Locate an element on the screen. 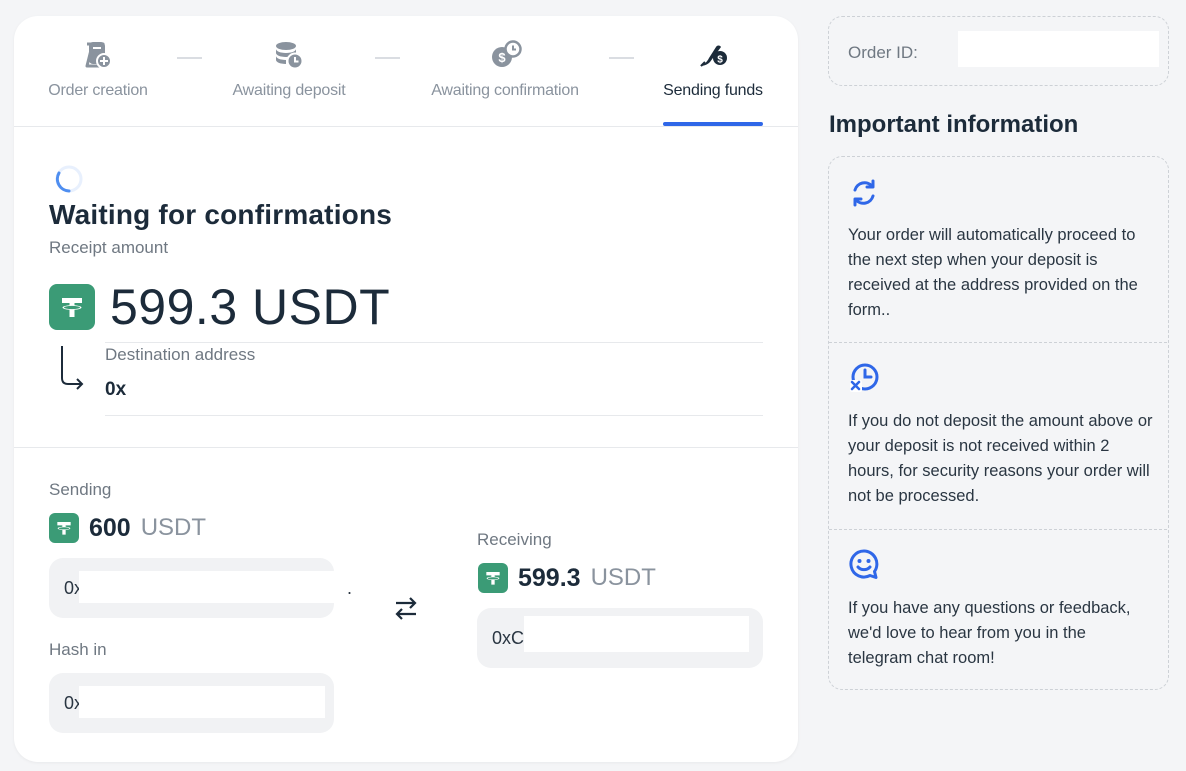 The image size is (1186, 771). step-awaiting-confirmation: $ Awaiting confirmation is located at coordinates (505, 71).